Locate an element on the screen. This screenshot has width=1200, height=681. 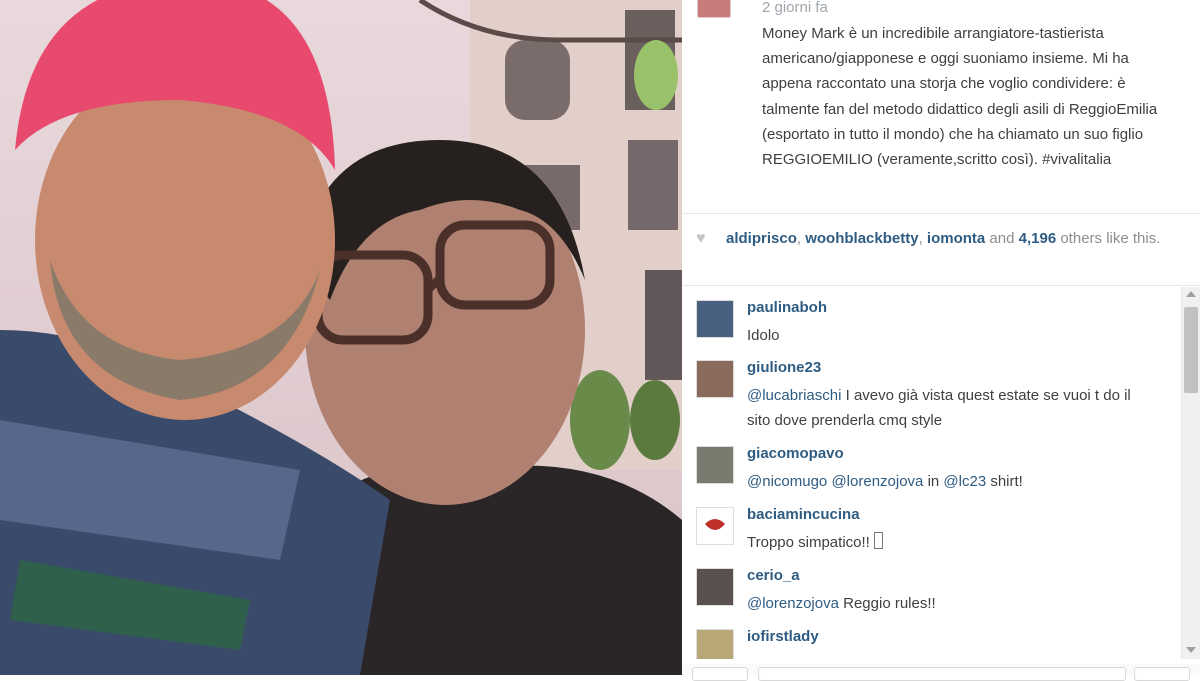
heart-icon: ♥ is located at coordinates (705, 238).